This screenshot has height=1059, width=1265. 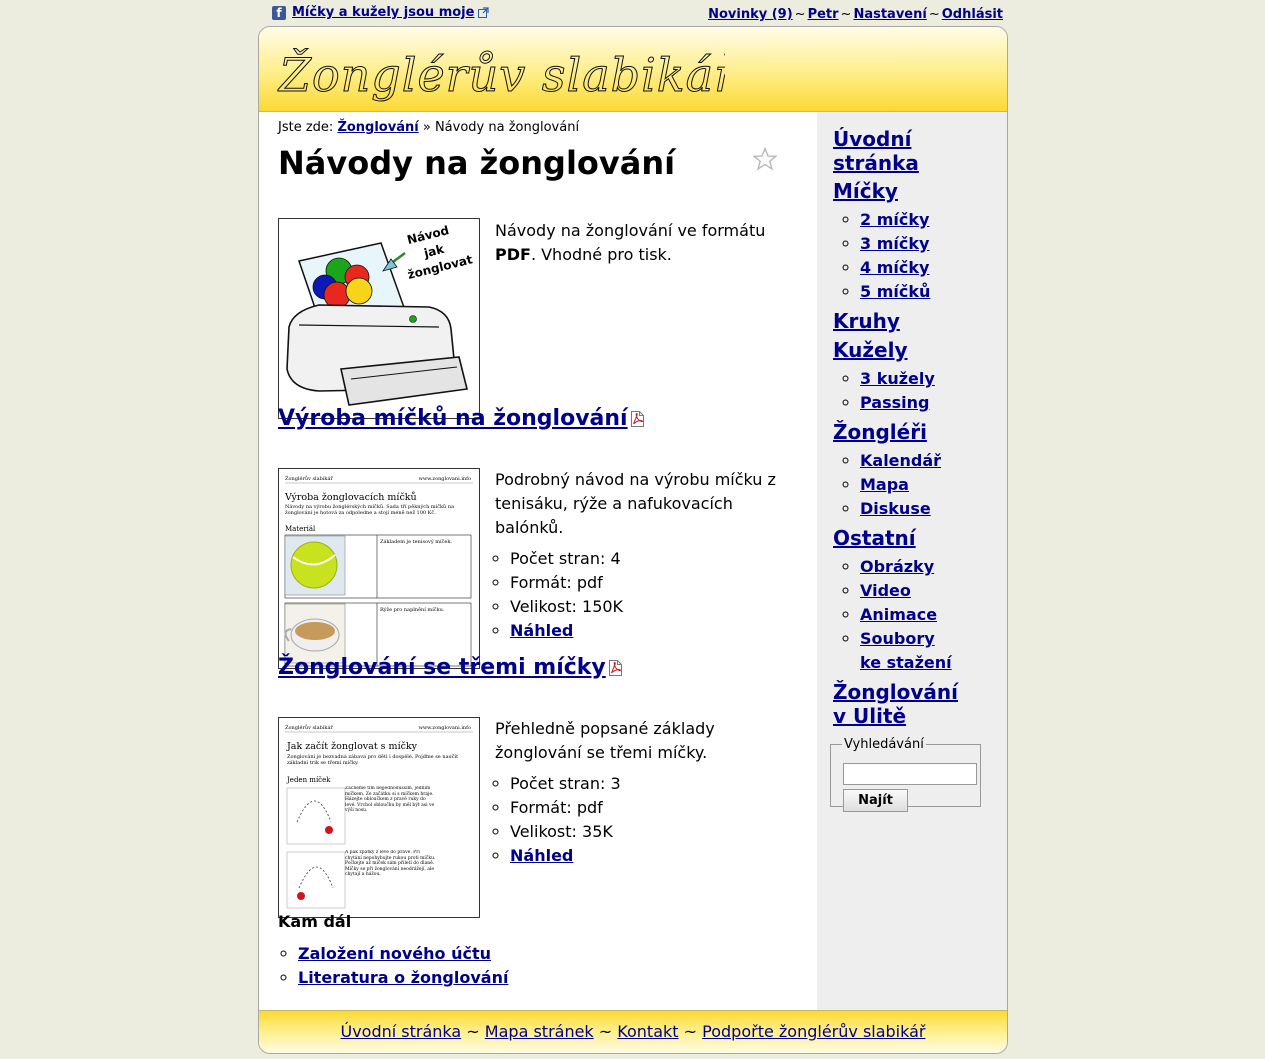 I want to click on nav-map-link: Mapa, so click(x=884, y=484).